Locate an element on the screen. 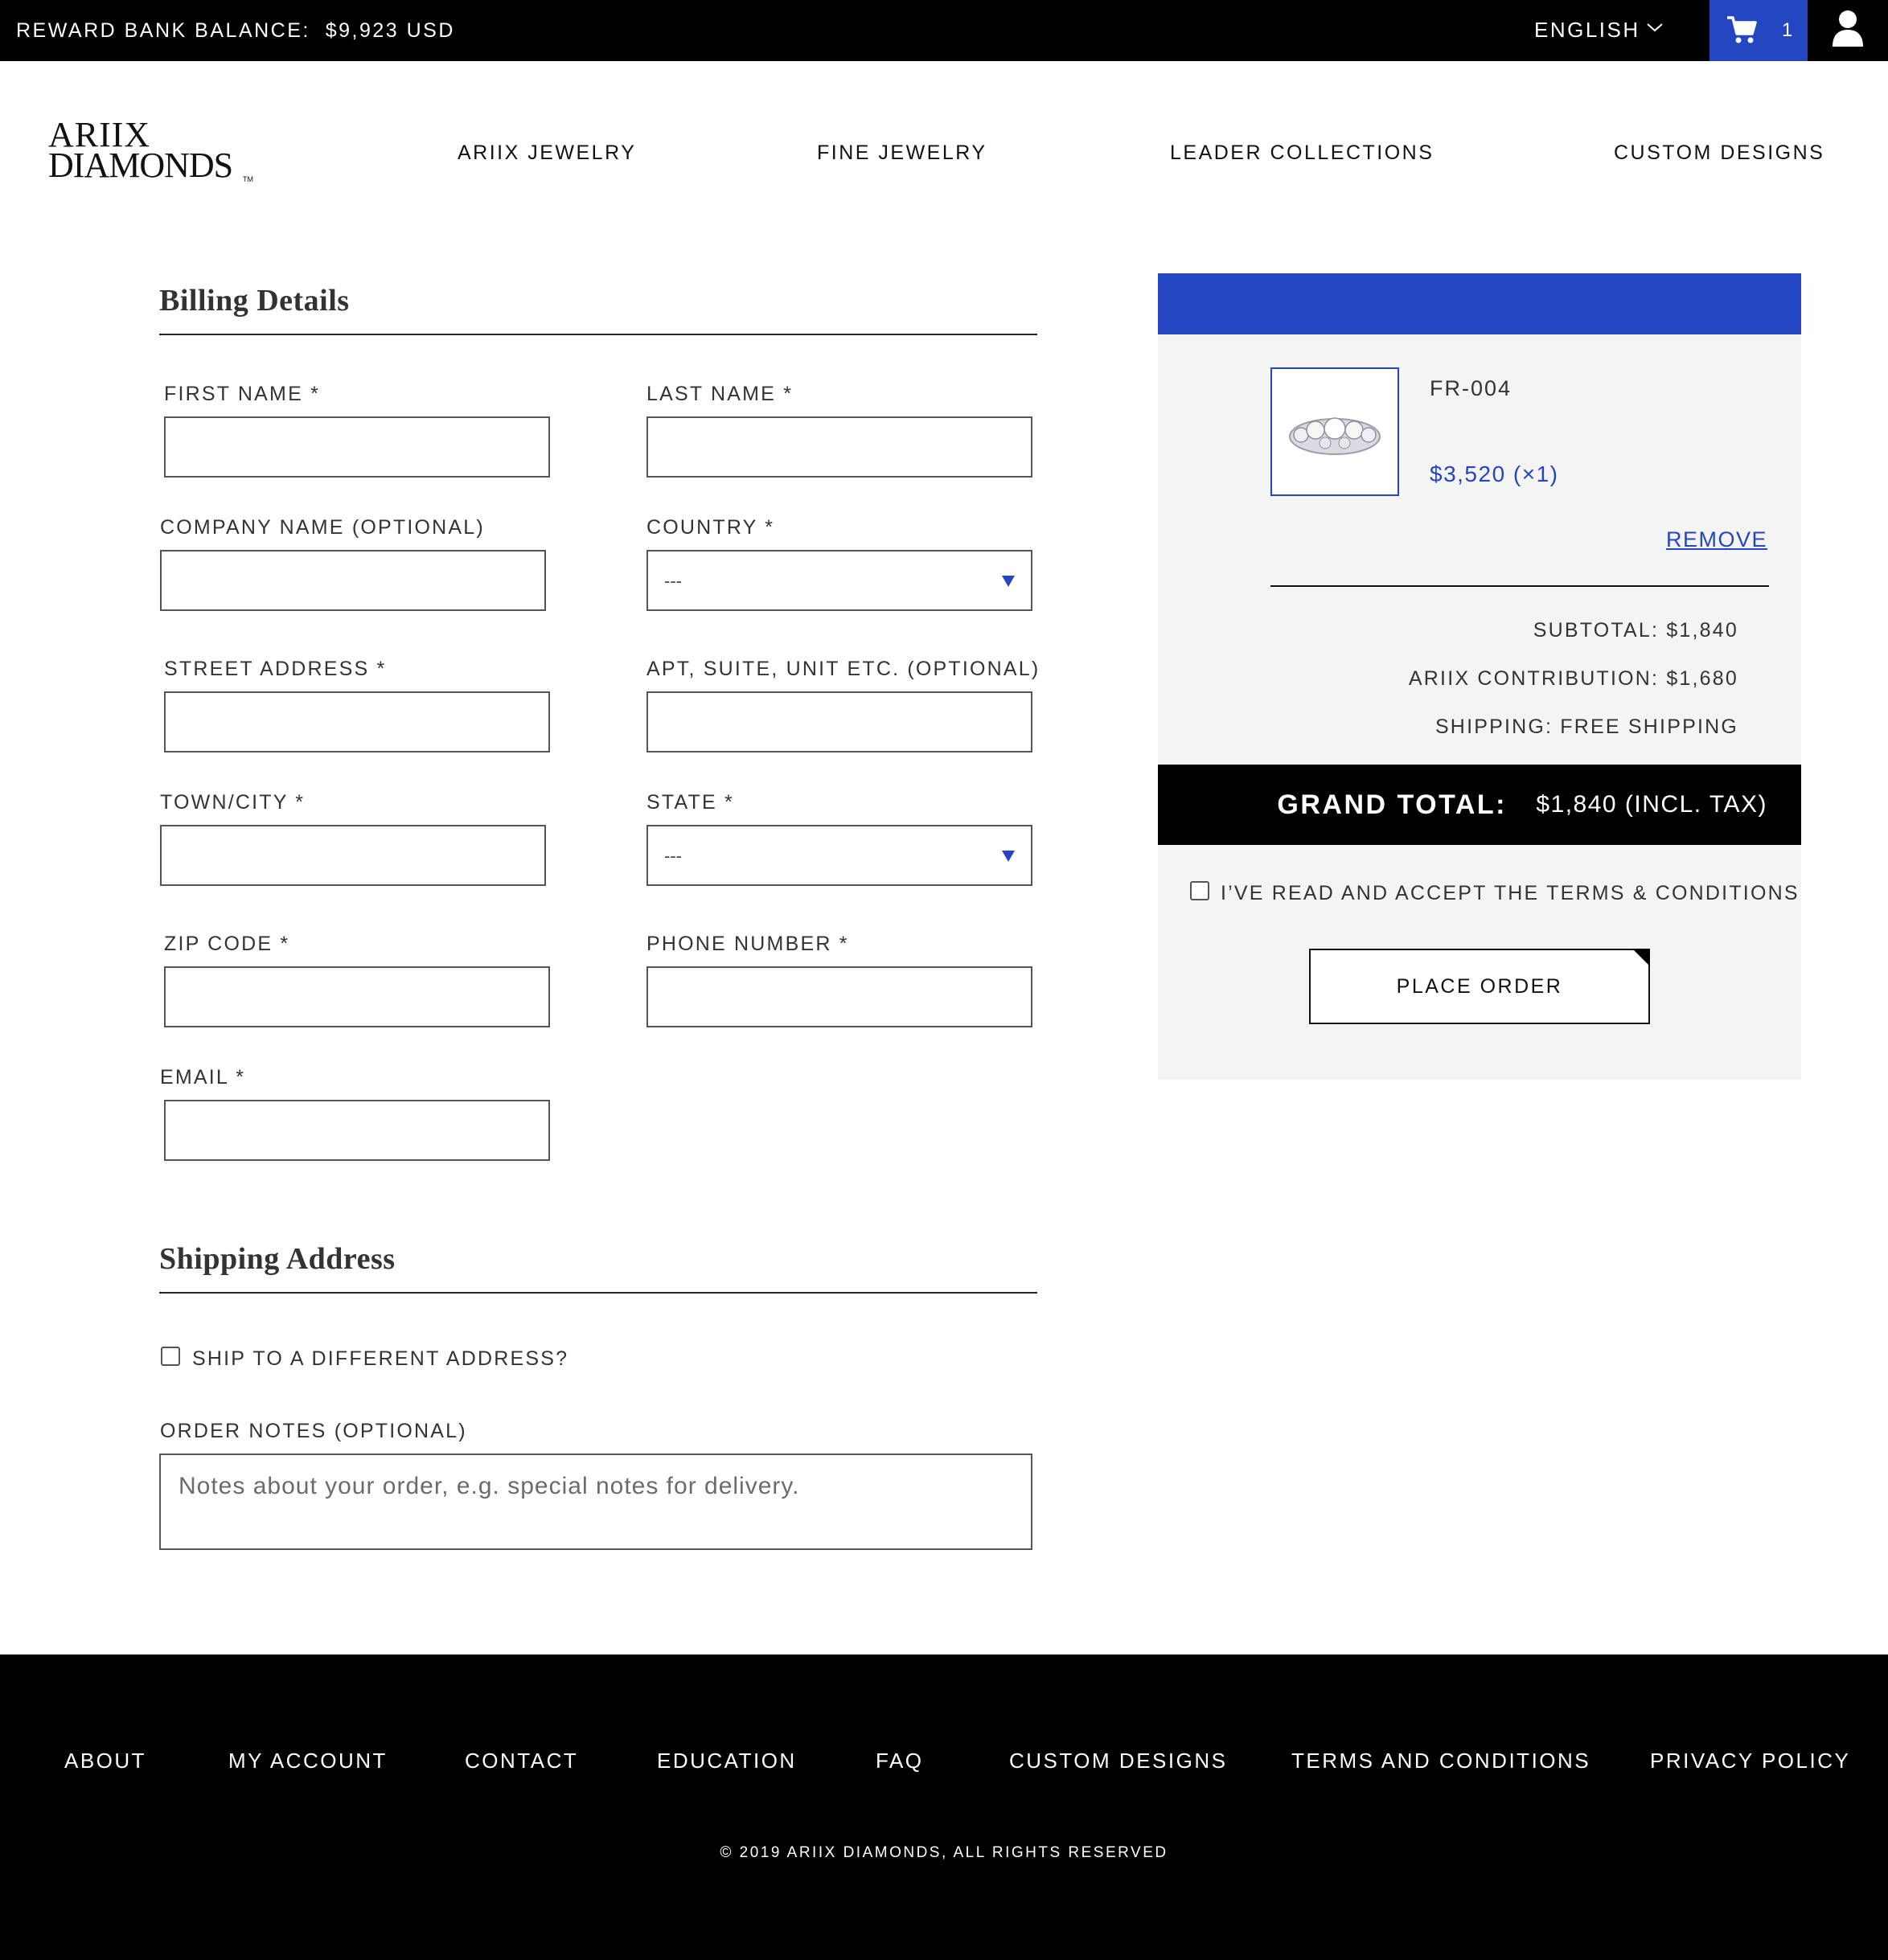 Image resolution: width=1888 pixels, height=1960 pixels. brand-logo: ARIIX DIAMONDS TM is located at coordinates (152, 153).